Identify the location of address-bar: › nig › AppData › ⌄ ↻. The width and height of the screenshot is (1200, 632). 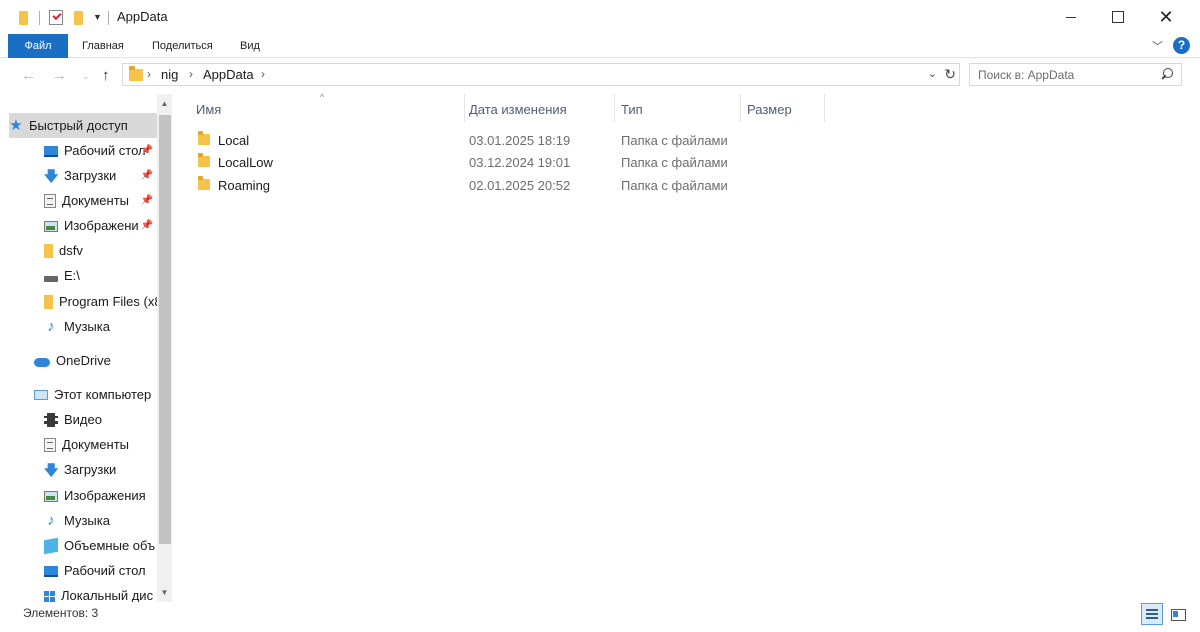
(541, 74).